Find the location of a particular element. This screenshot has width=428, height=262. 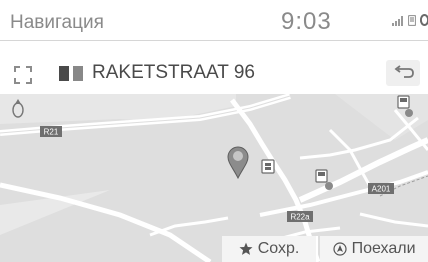

compass-icon is located at coordinates (18, 108).